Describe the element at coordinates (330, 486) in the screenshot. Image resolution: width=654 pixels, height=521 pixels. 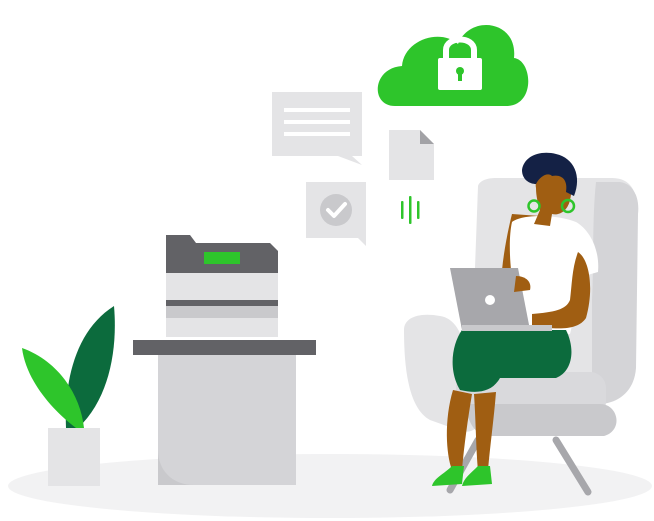
I see `floor-shadow` at that location.